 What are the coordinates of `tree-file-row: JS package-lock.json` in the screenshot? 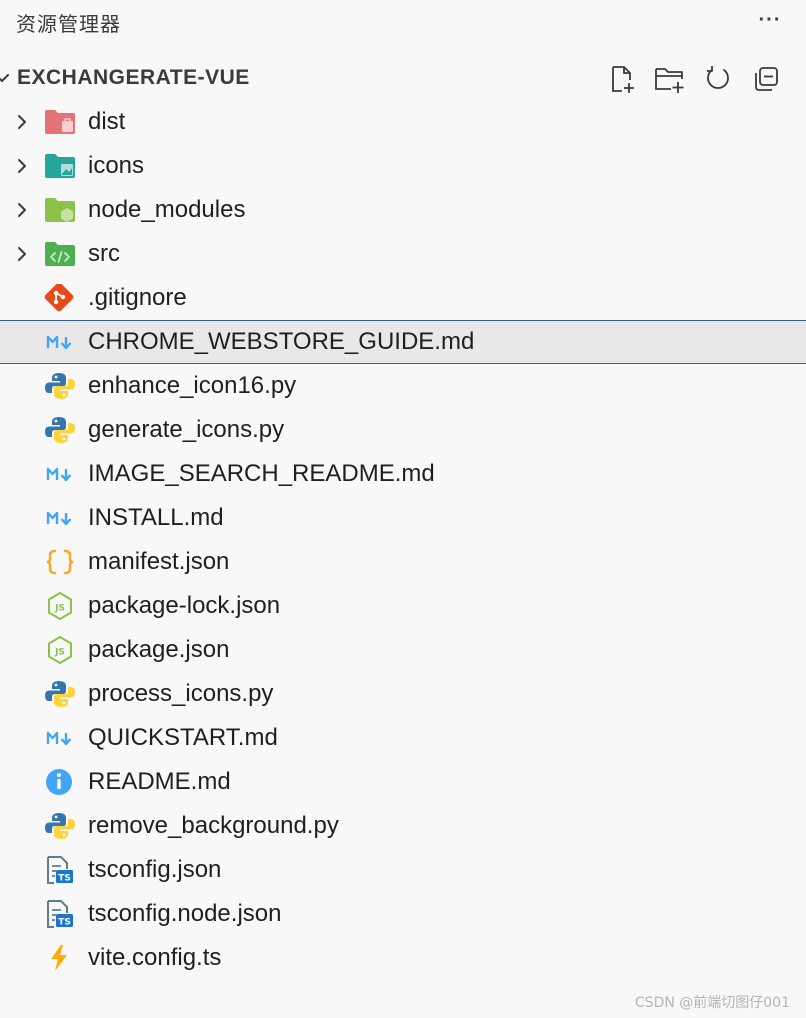 It's located at (403, 606).